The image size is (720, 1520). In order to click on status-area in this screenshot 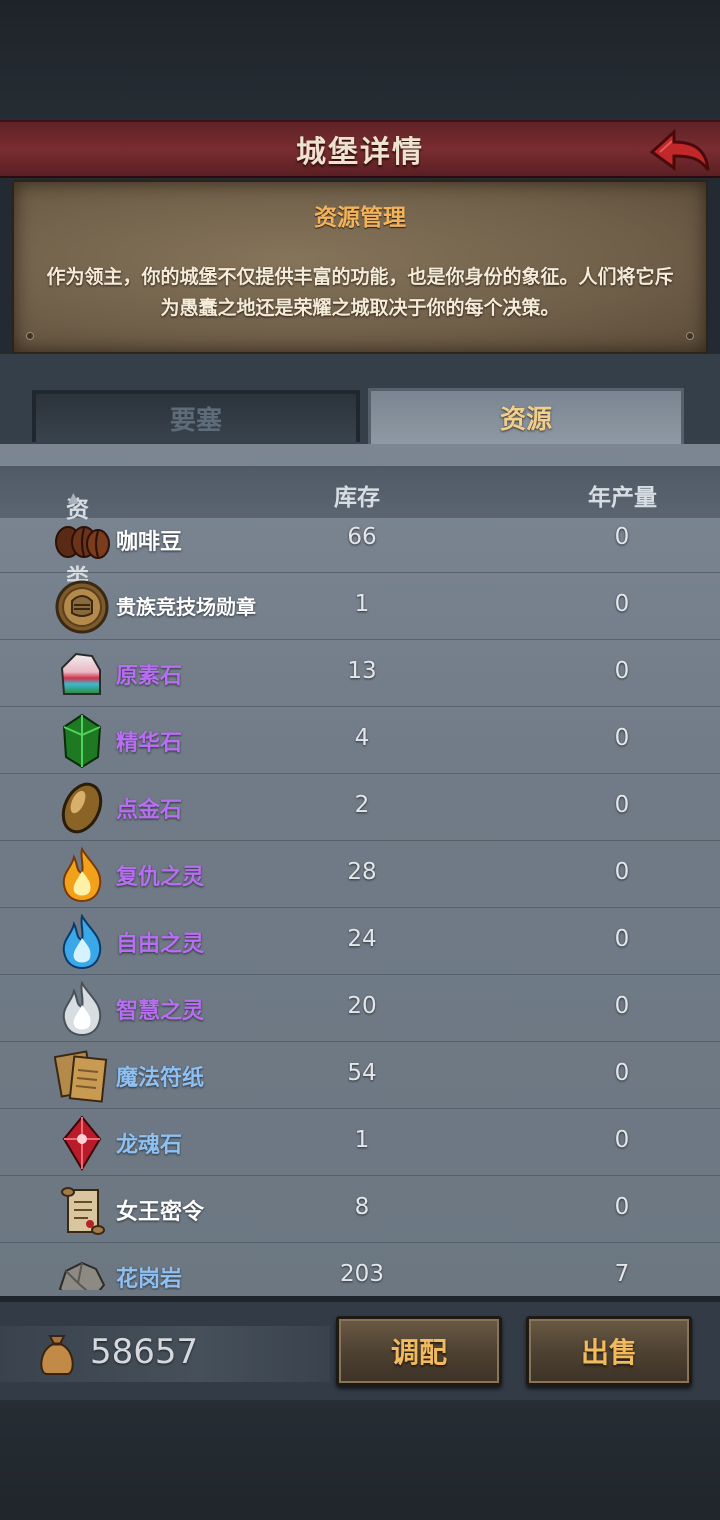, I will do `click(360, 60)`.